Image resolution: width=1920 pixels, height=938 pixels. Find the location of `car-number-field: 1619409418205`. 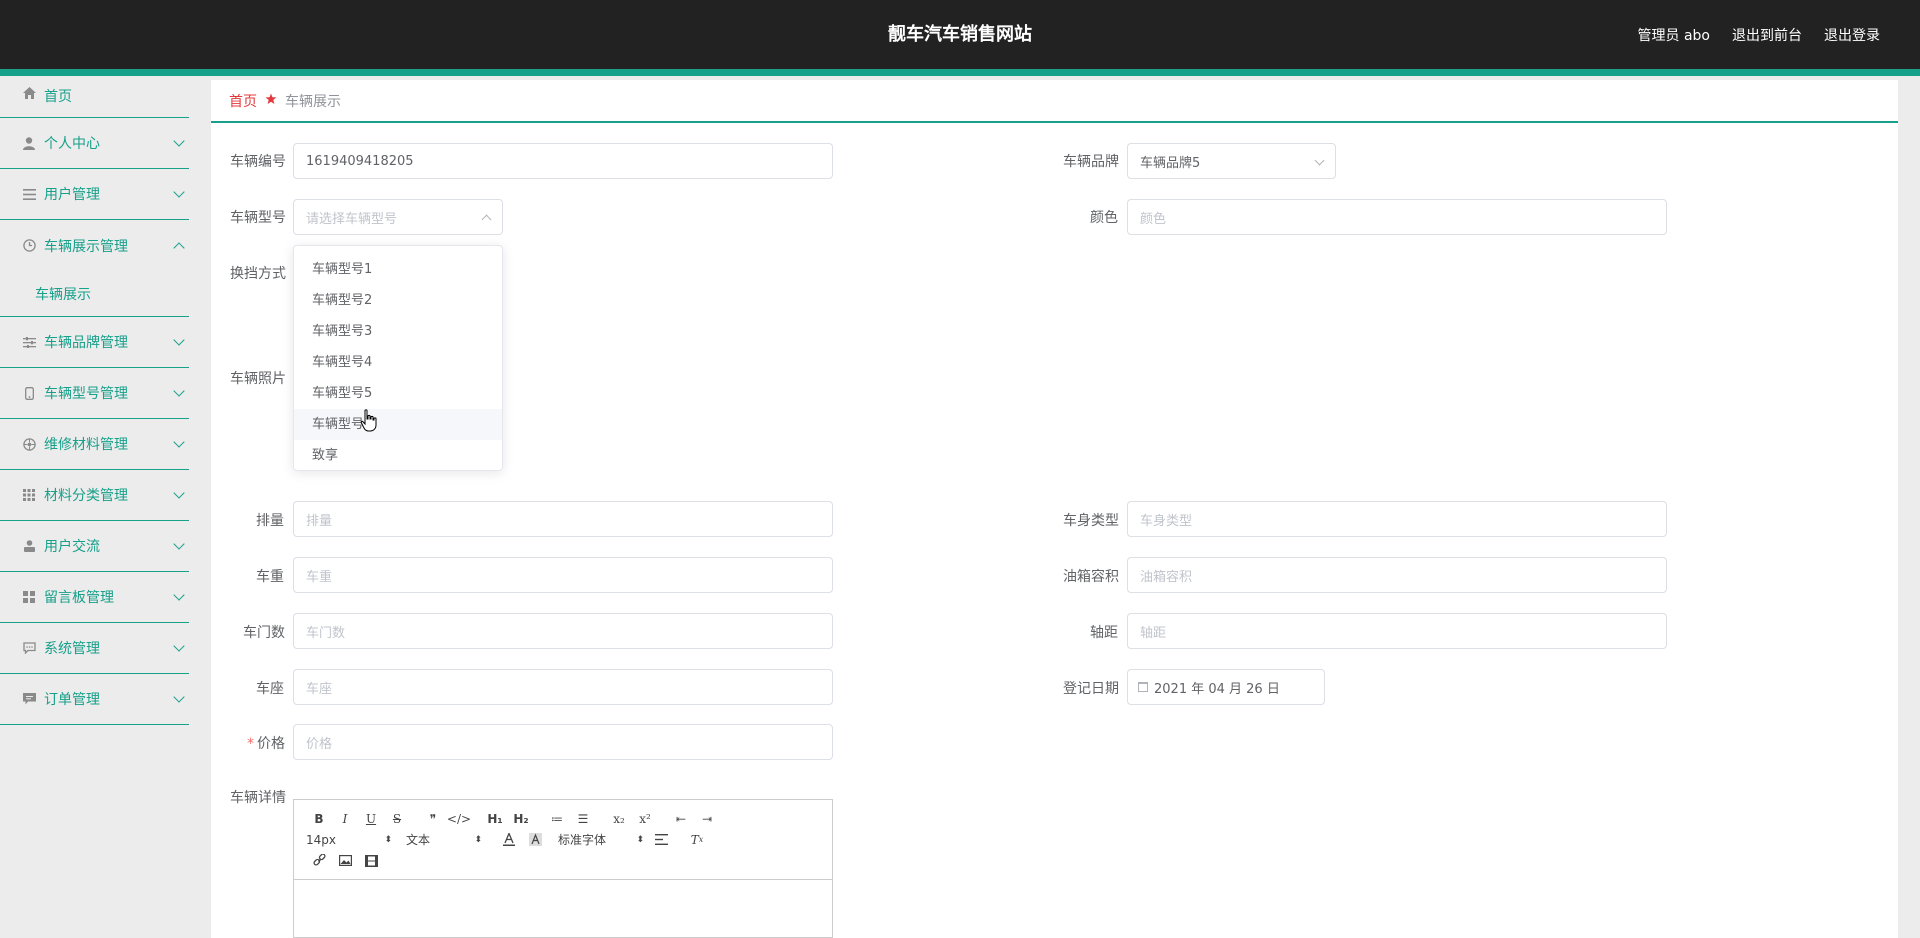

car-number-field: 1619409418205 is located at coordinates (563, 161).